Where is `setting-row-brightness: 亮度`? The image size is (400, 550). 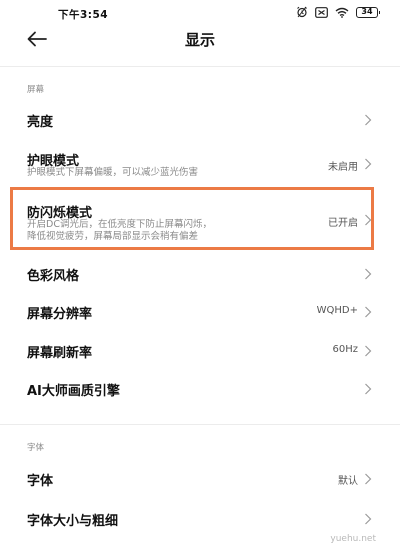 setting-row-brightness: 亮度 is located at coordinates (200, 120).